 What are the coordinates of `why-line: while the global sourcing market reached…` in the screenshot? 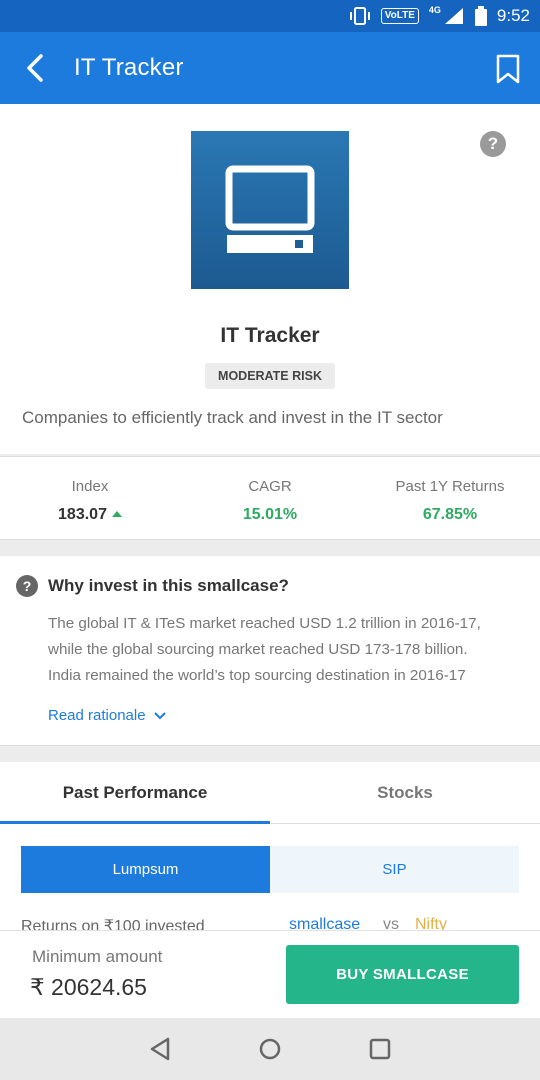 It's located at (258, 649).